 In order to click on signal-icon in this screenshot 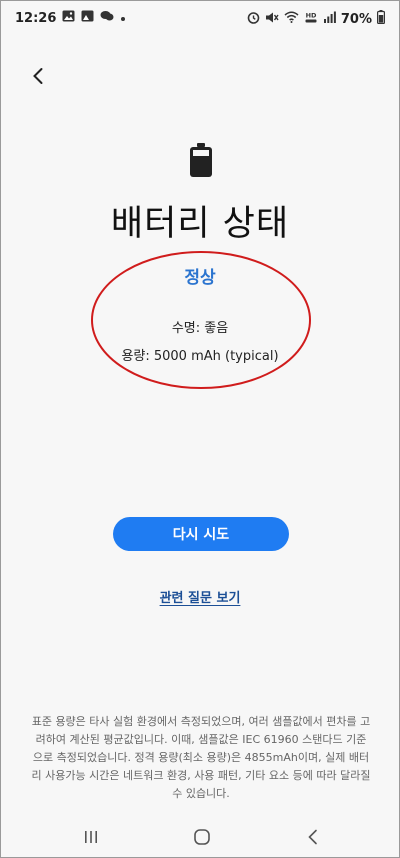, I will do `click(329, 19)`.